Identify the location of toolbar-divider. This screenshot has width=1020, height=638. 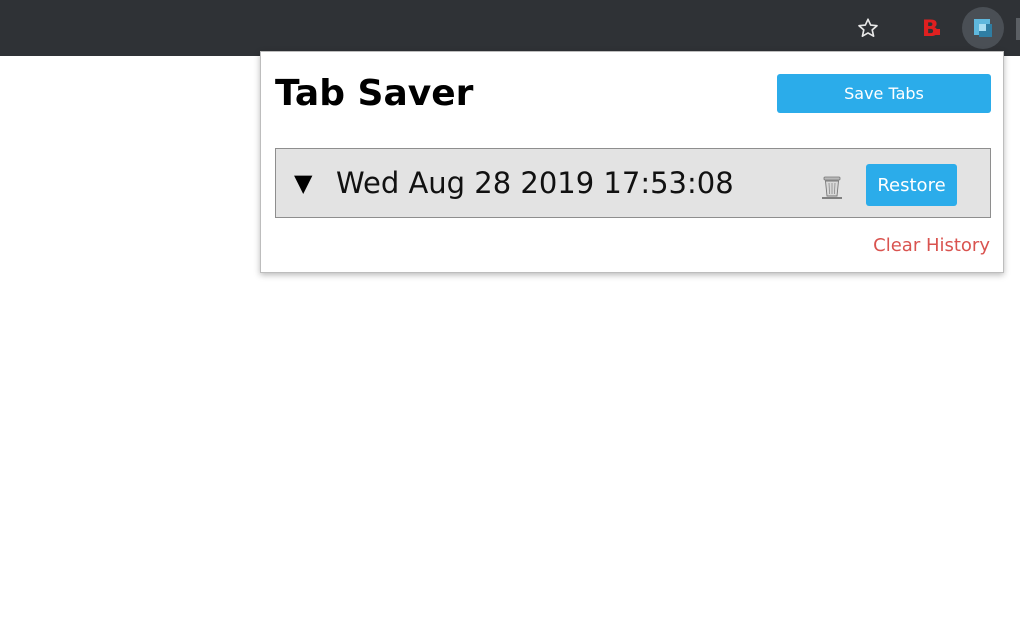
(1018, 29).